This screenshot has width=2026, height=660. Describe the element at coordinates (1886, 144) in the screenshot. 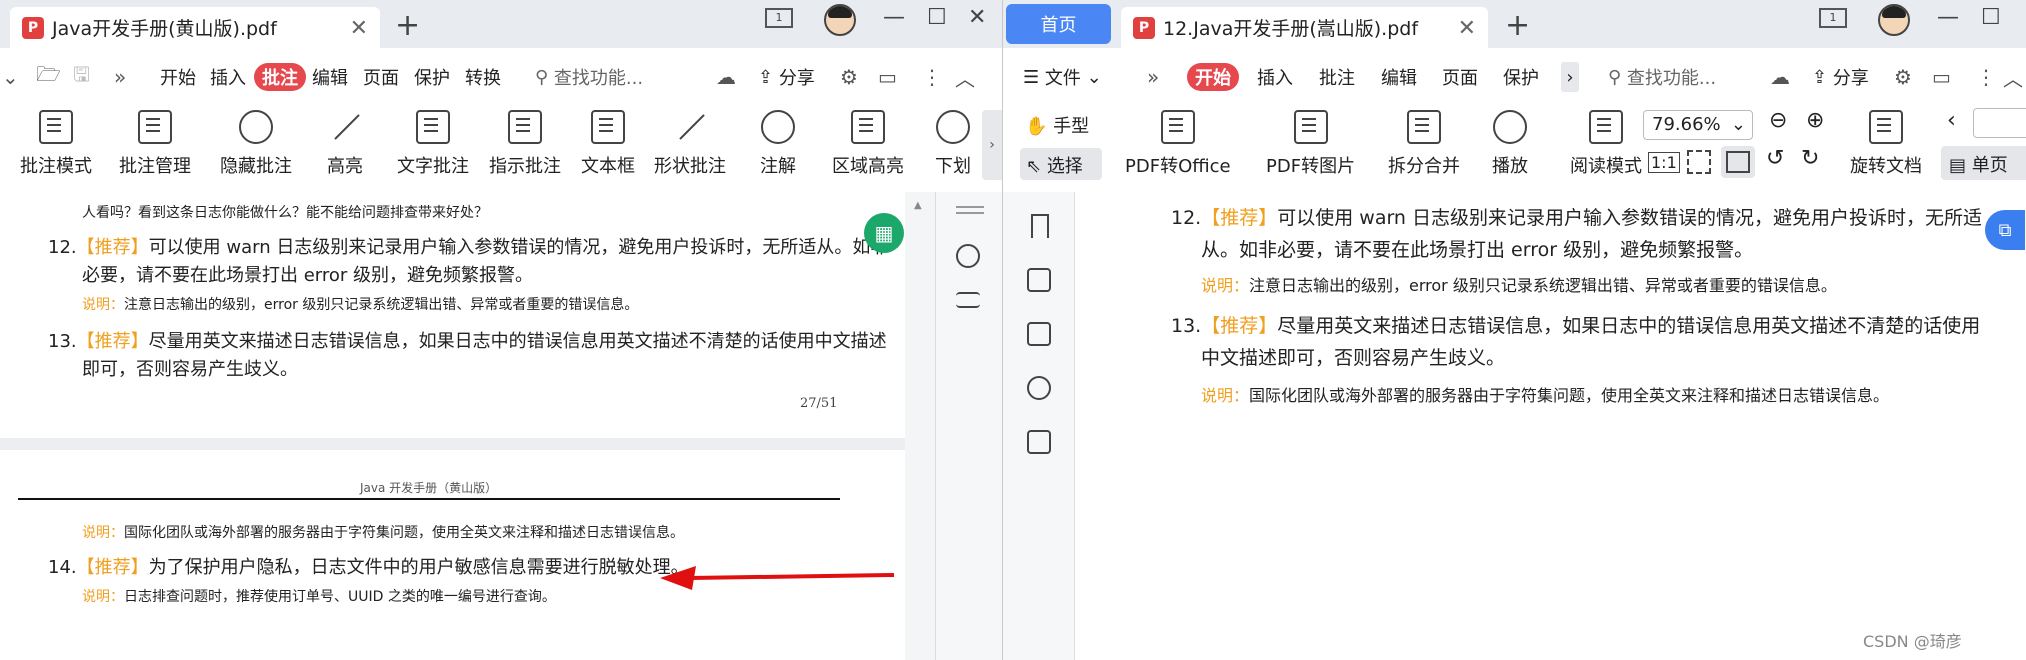

I see `rotate-document-button: 旋转文档` at that location.